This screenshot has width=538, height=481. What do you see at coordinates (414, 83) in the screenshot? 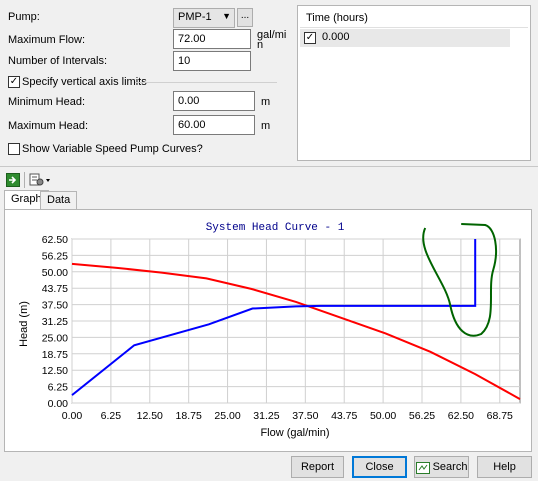
I see `time-list: Time (hours) ✓ 0.000` at bounding box center [414, 83].